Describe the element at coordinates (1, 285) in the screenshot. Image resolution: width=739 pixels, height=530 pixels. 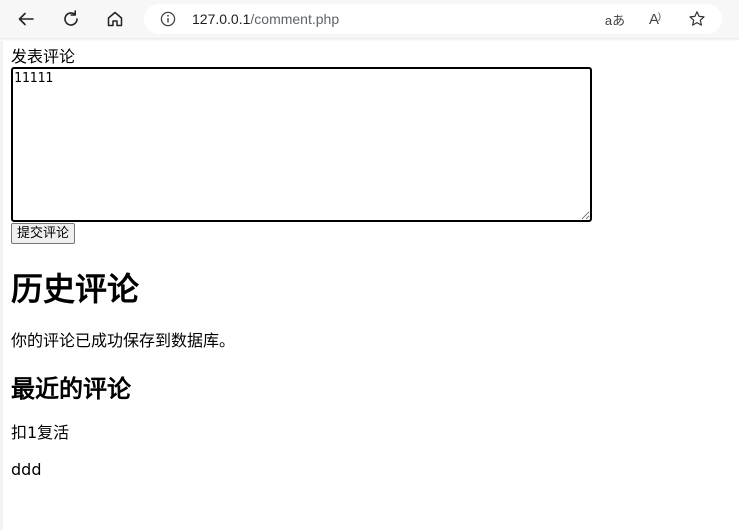
I see `page-edge` at that location.